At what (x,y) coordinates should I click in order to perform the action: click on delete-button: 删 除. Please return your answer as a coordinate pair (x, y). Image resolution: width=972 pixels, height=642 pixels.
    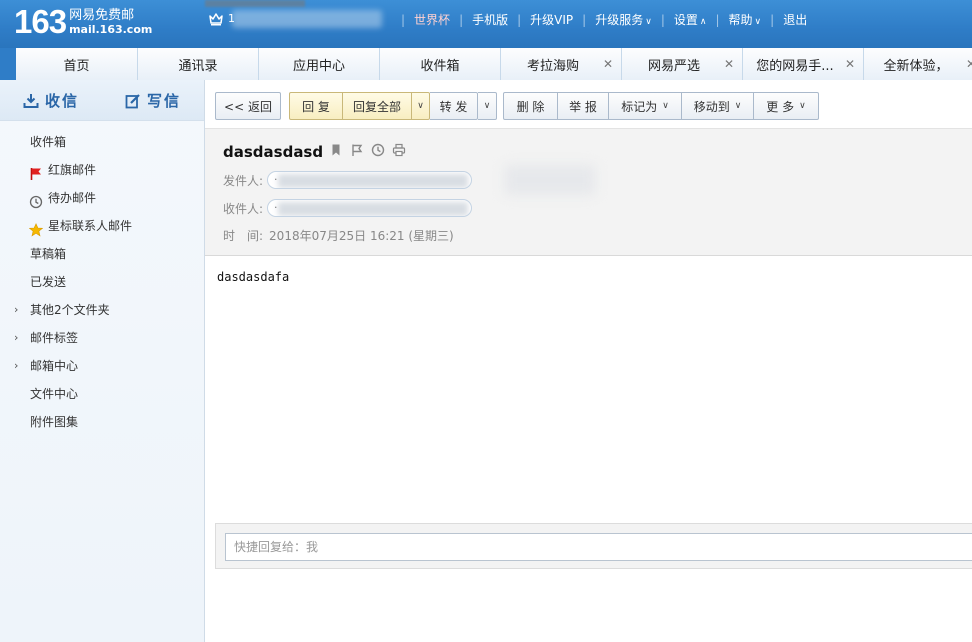
    Looking at the image, I should click on (530, 106).